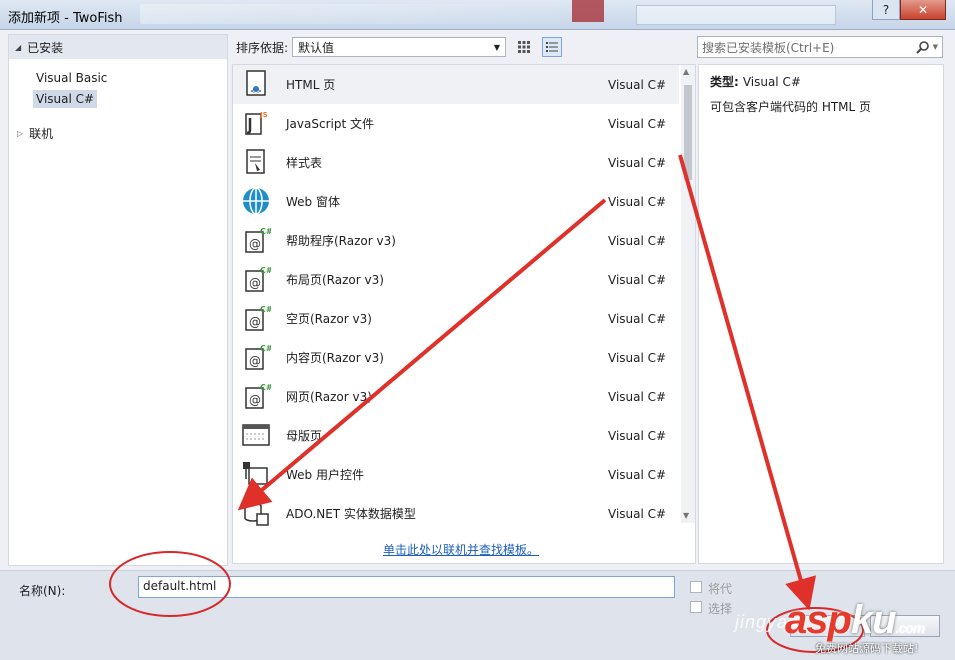 The width and height of the screenshot is (955, 660). What do you see at coordinates (873, 620) in the screenshot?
I see `watermark-brand-b: ku` at bounding box center [873, 620].